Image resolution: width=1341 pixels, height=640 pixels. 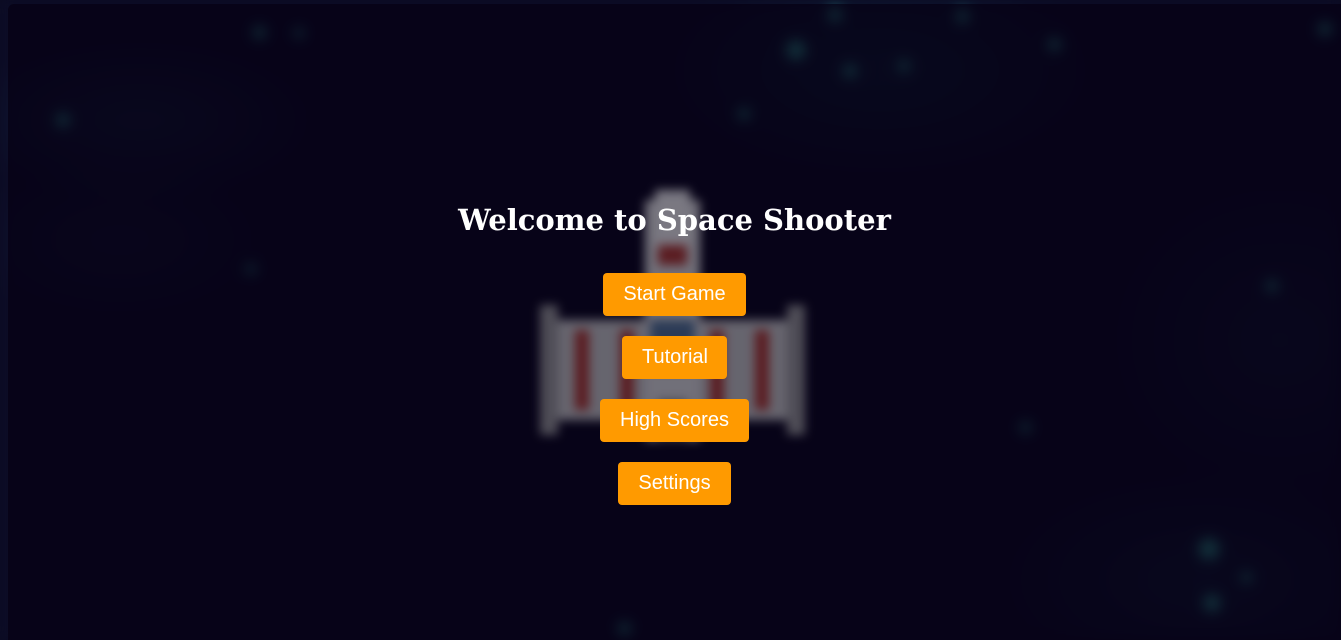 What do you see at coordinates (674, 420) in the screenshot?
I see `high-scores-button: High Scores` at bounding box center [674, 420].